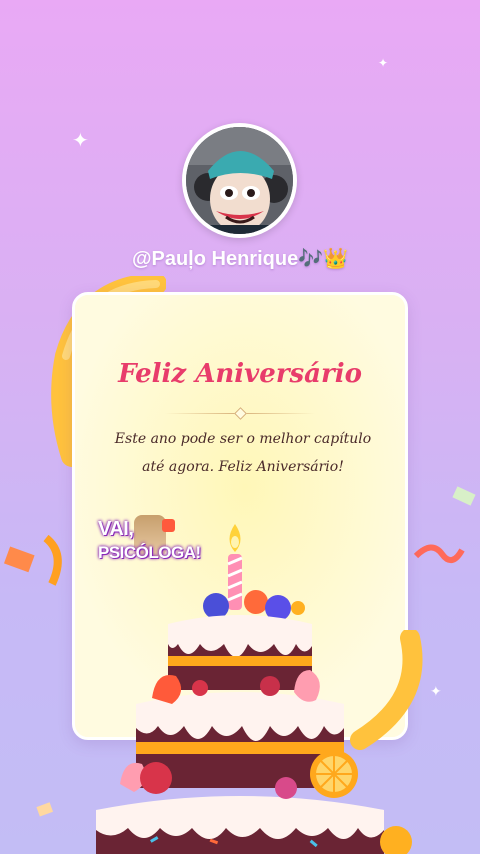 The width and height of the screenshot is (480, 854). I want to click on username: @Pauļo Henrique🎶👑, so click(240, 259).